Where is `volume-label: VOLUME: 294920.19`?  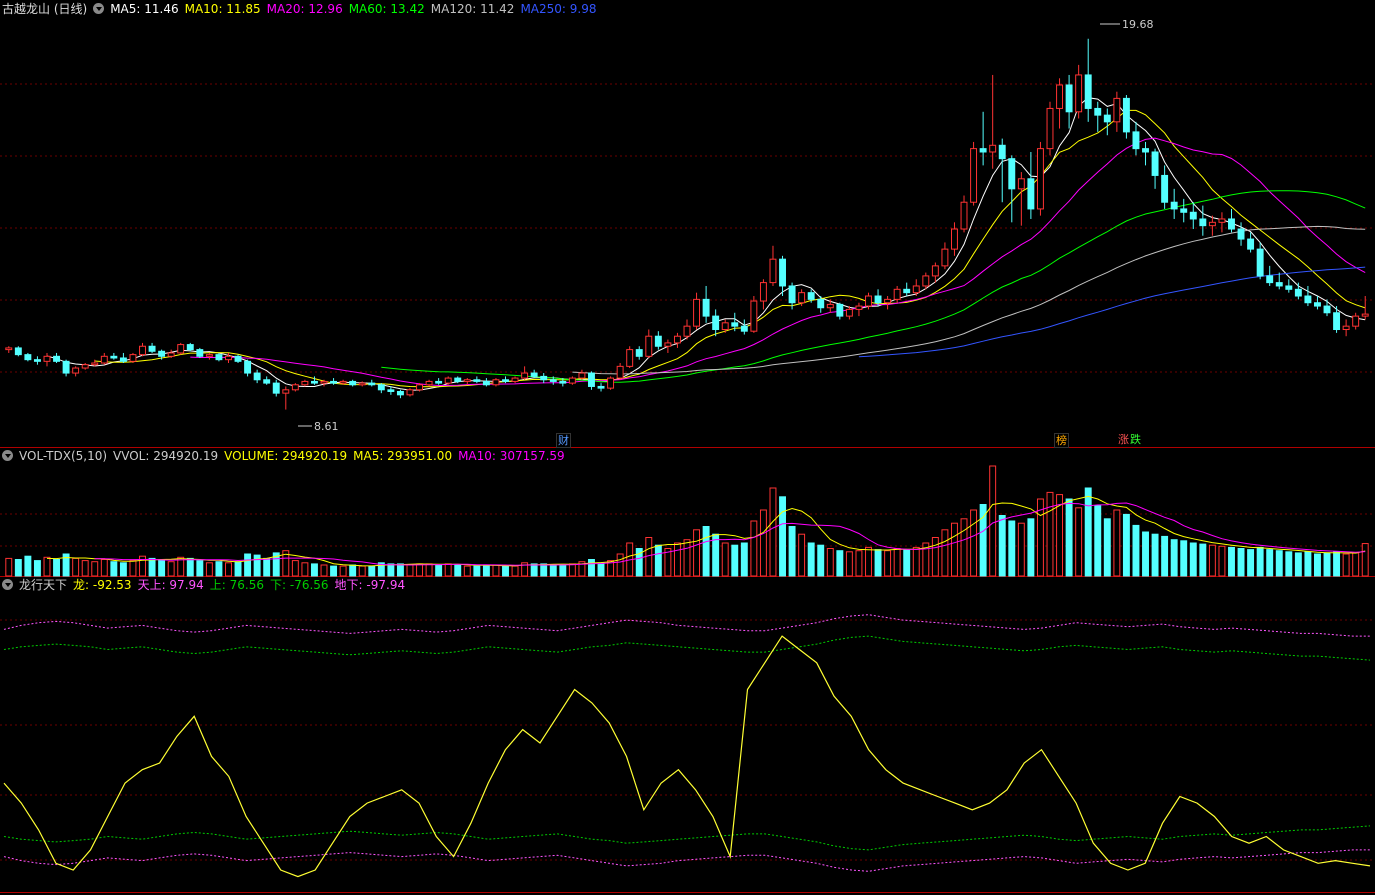
volume-label: VOLUME: 294920.19 is located at coordinates (286, 456).